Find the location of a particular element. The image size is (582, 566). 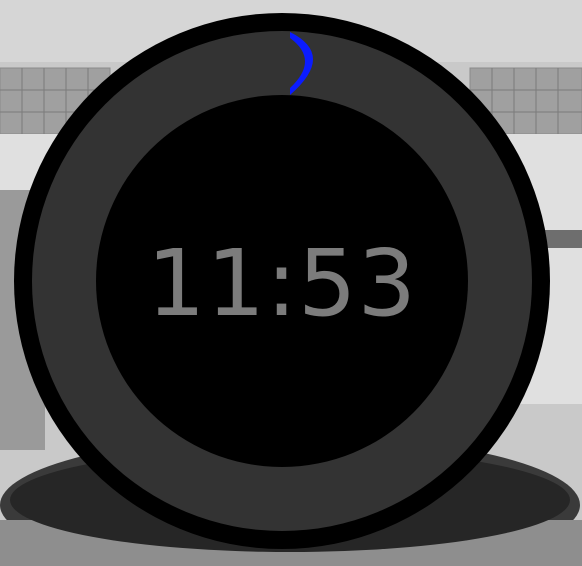

time-display: 11:53 is located at coordinates (282, 283).